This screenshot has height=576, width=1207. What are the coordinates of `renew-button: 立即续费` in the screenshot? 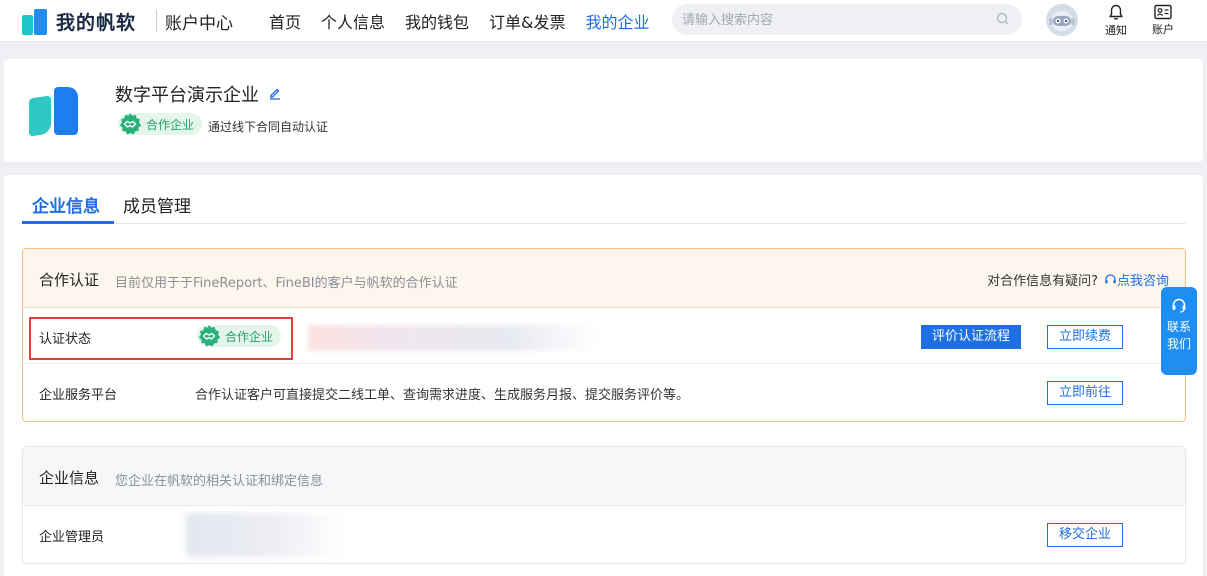 It's located at (1085, 337).